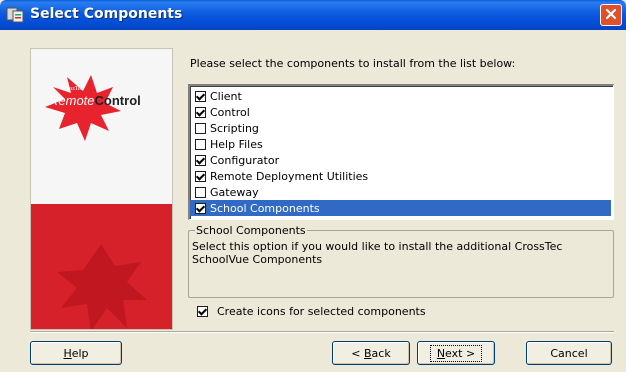 The width and height of the screenshot is (626, 372). I want to click on help-label: Help, so click(76, 353).